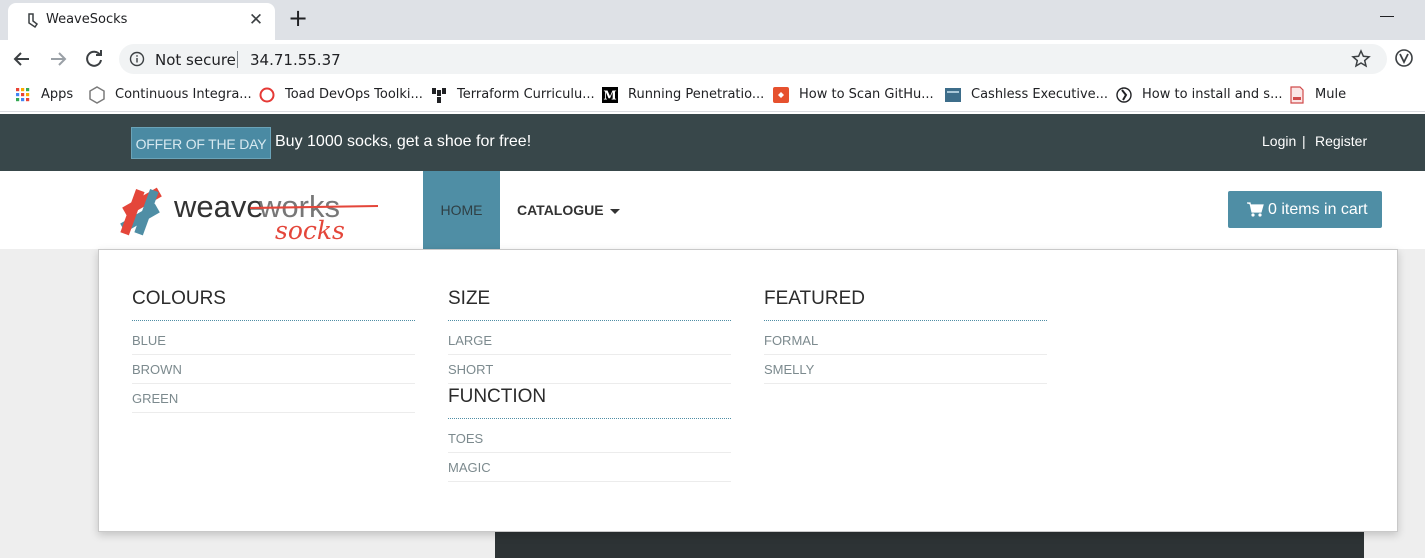 The height and width of the screenshot is (558, 1425). What do you see at coordinates (1331, 94) in the screenshot?
I see `bookmark-label: Mule` at bounding box center [1331, 94].